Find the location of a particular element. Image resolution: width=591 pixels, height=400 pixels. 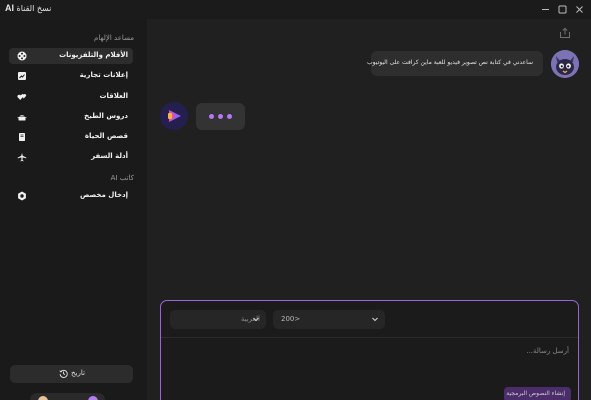

airplane-icon is located at coordinates (22, 157).